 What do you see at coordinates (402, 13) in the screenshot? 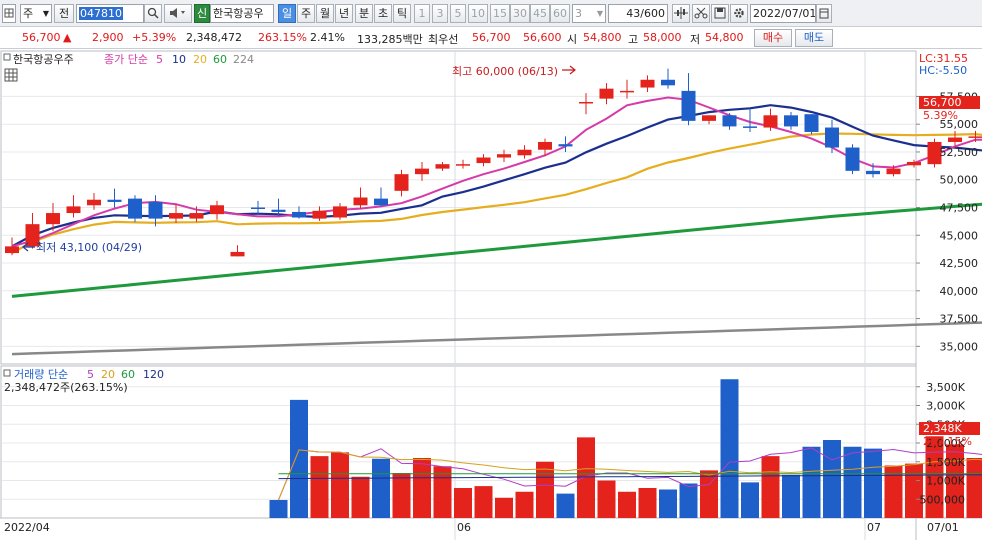
I see `period-tick-button: 틱` at bounding box center [402, 13].